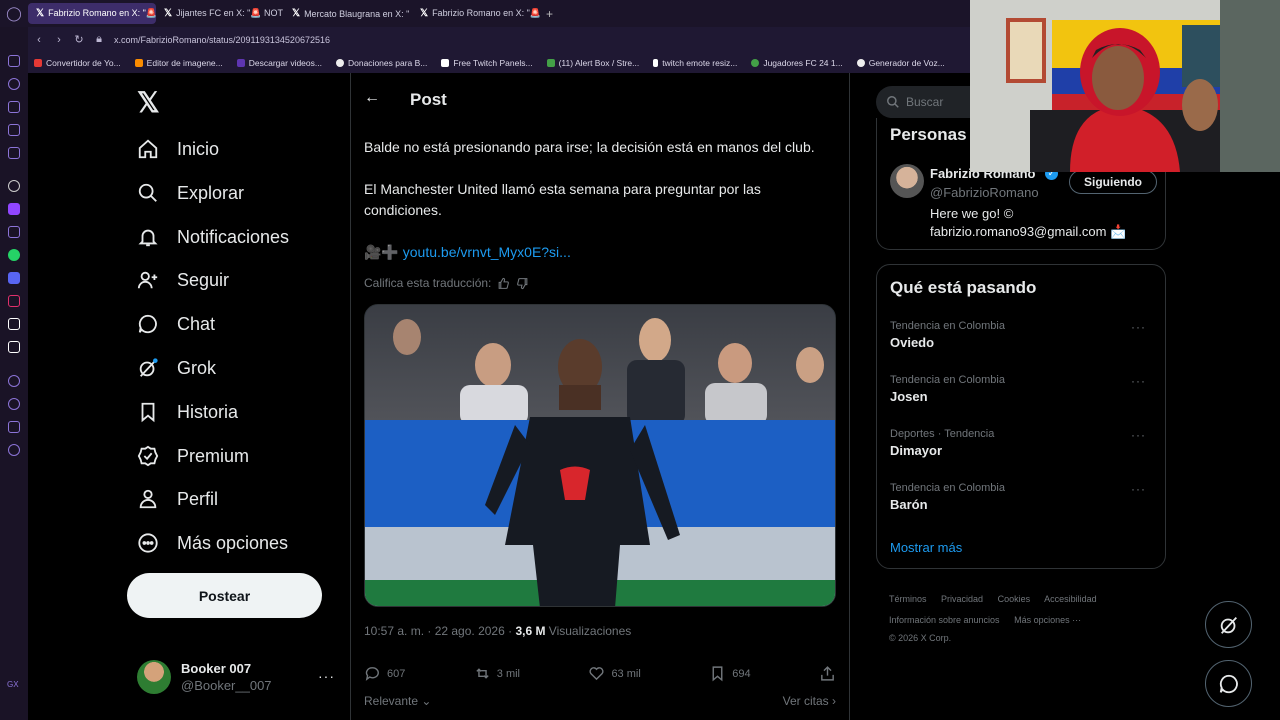 This screenshot has height=720, width=1280. Describe the element at coordinates (14, 209) in the screenshot. I see `twitch-icon` at that location.